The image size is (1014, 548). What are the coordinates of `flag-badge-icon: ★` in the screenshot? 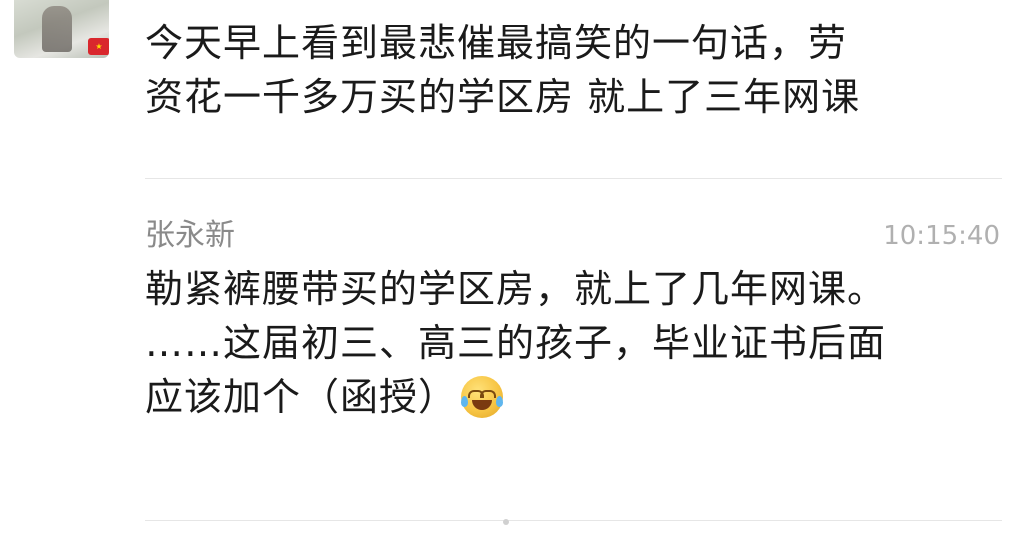 It's located at (98, 46).